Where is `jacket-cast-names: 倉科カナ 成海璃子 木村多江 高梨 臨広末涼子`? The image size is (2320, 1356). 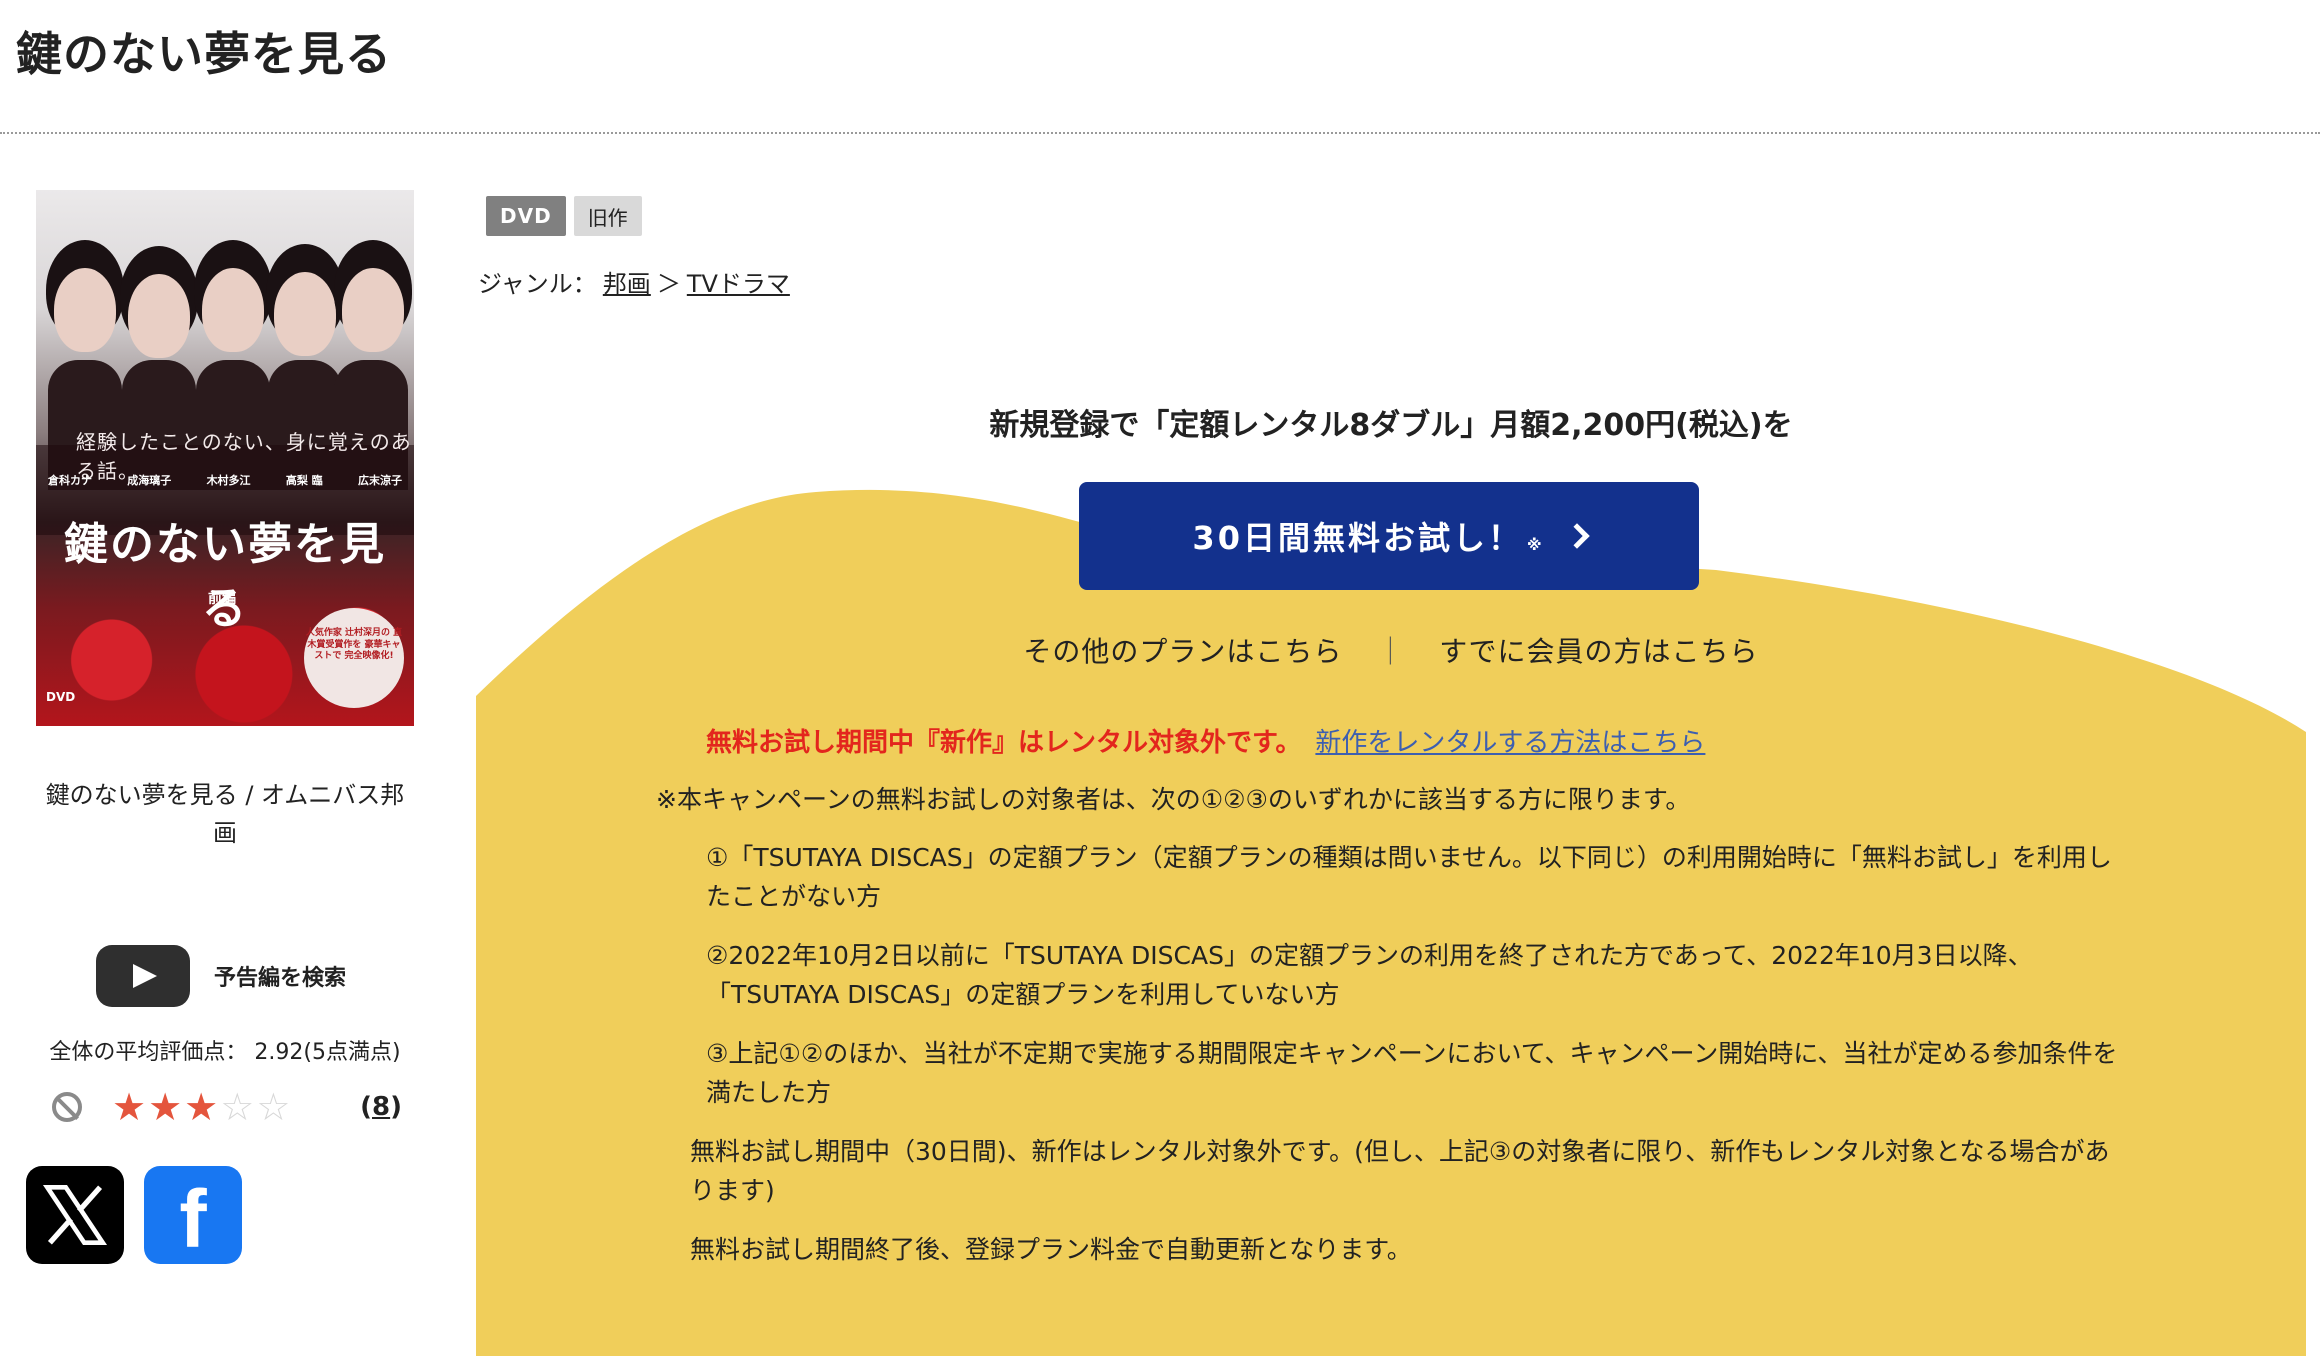 jacket-cast-names: 倉科カナ 成海璃子 木村多江 高梨 臨広末涼子 is located at coordinates (225, 480).